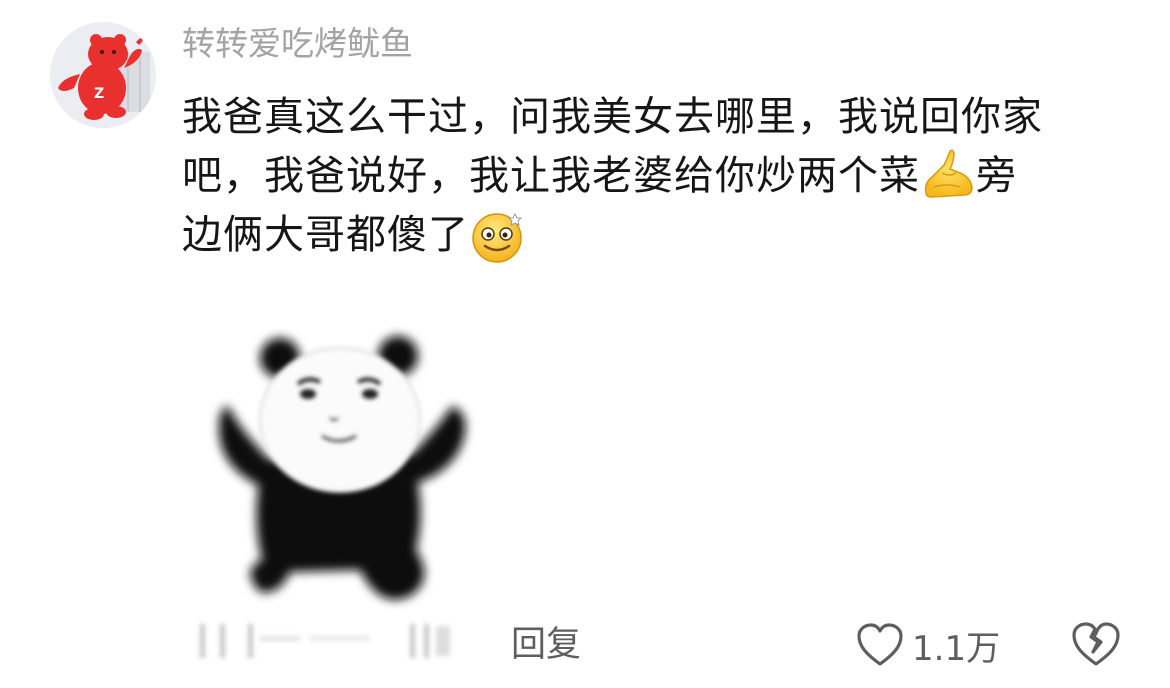 The height and width of the screenshot is (688, 1170). Describe the element at coordinates (330, 641) in the screenshot. I see `obscured-metadata` at that location.